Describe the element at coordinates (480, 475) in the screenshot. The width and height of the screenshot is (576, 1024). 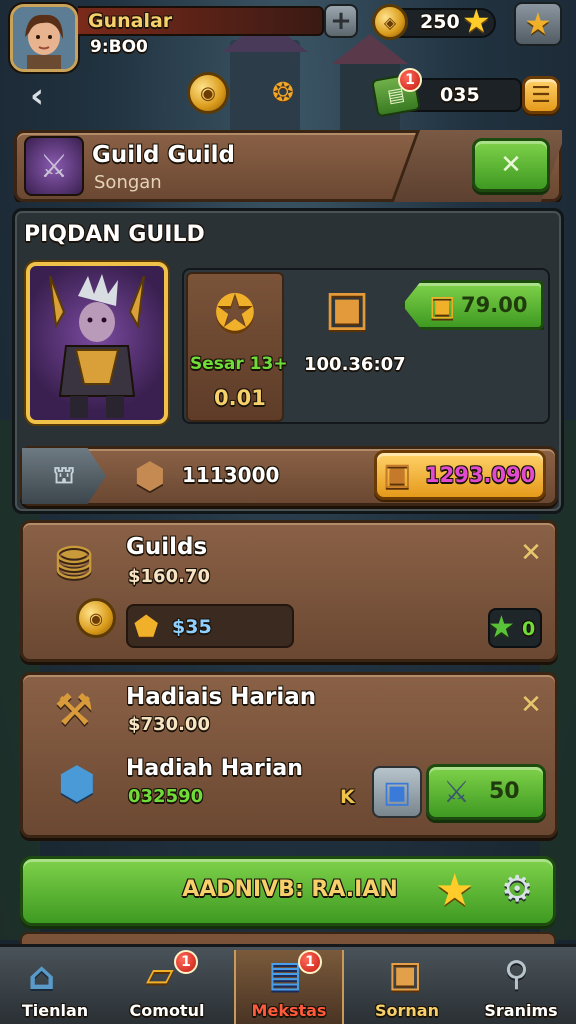
I see `progress-reward-value: 1293.090` at that location.